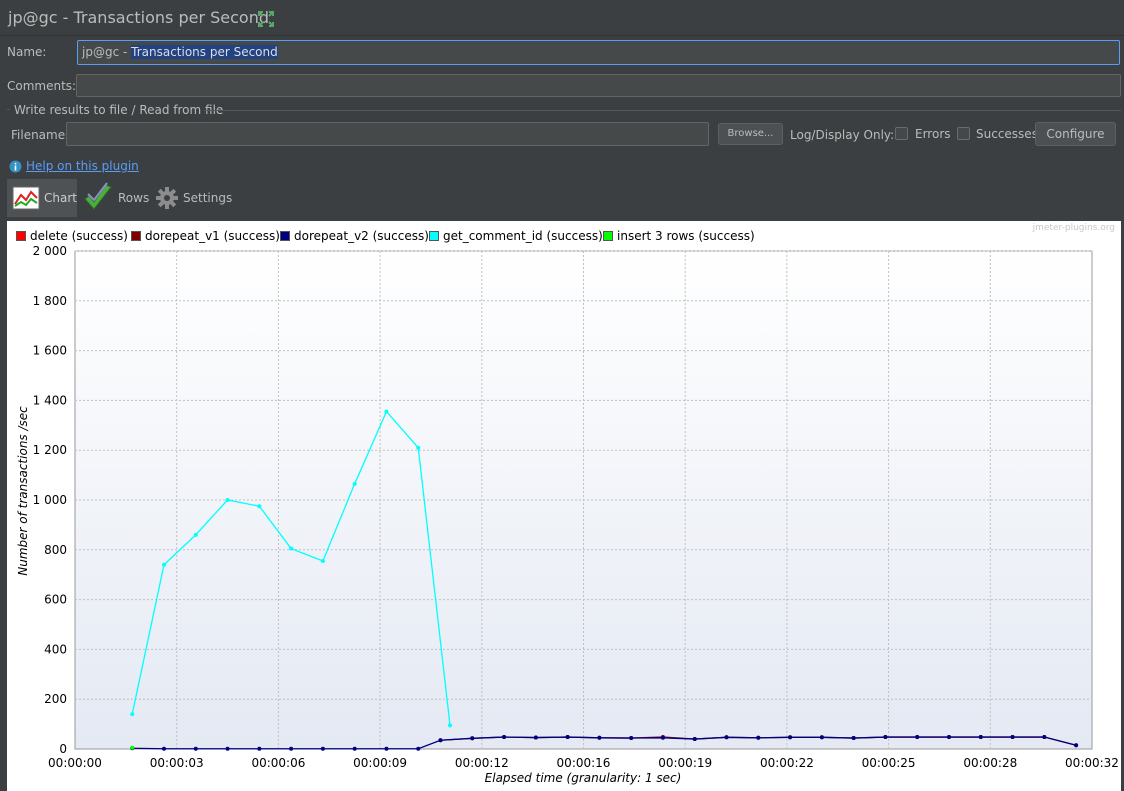 Image resolution: width=1124 pixels, height=791 pixels. I want to click on y-tick-label: 1 200, so click(50, 450).